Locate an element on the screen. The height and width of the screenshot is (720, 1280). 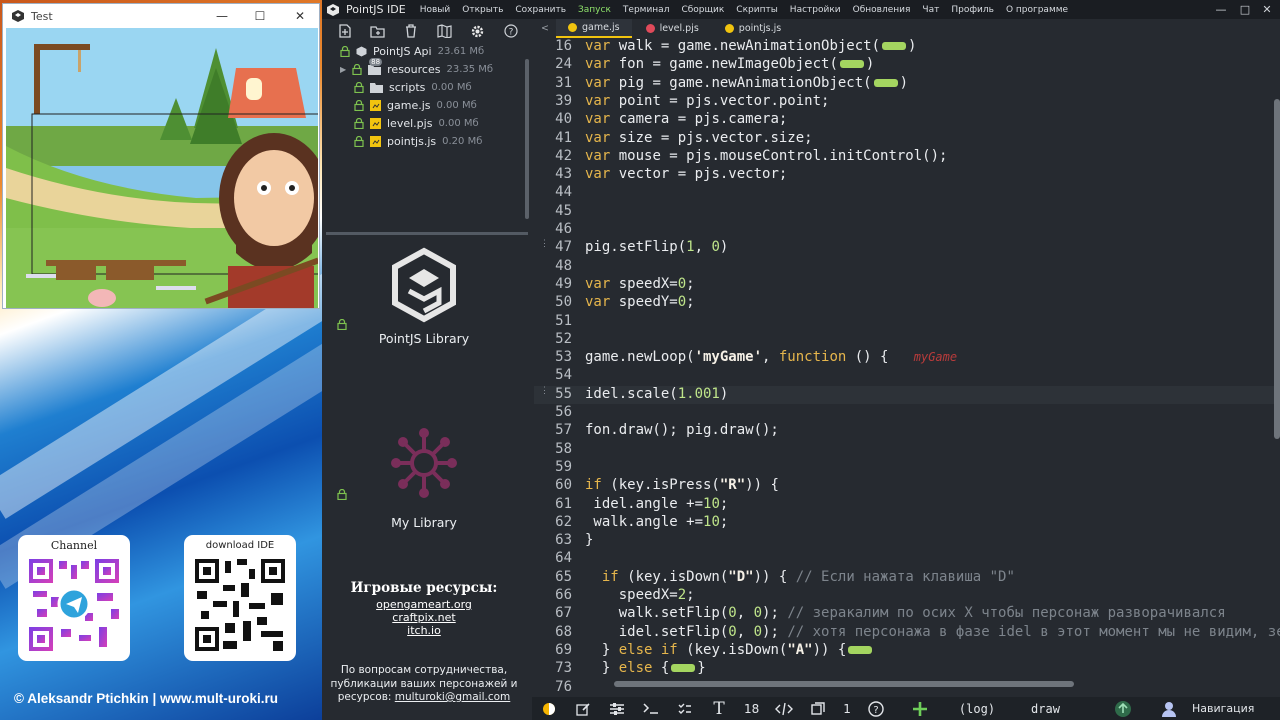
code-text: var fon = game.newImageObject() is located at coordinates (729, 64).